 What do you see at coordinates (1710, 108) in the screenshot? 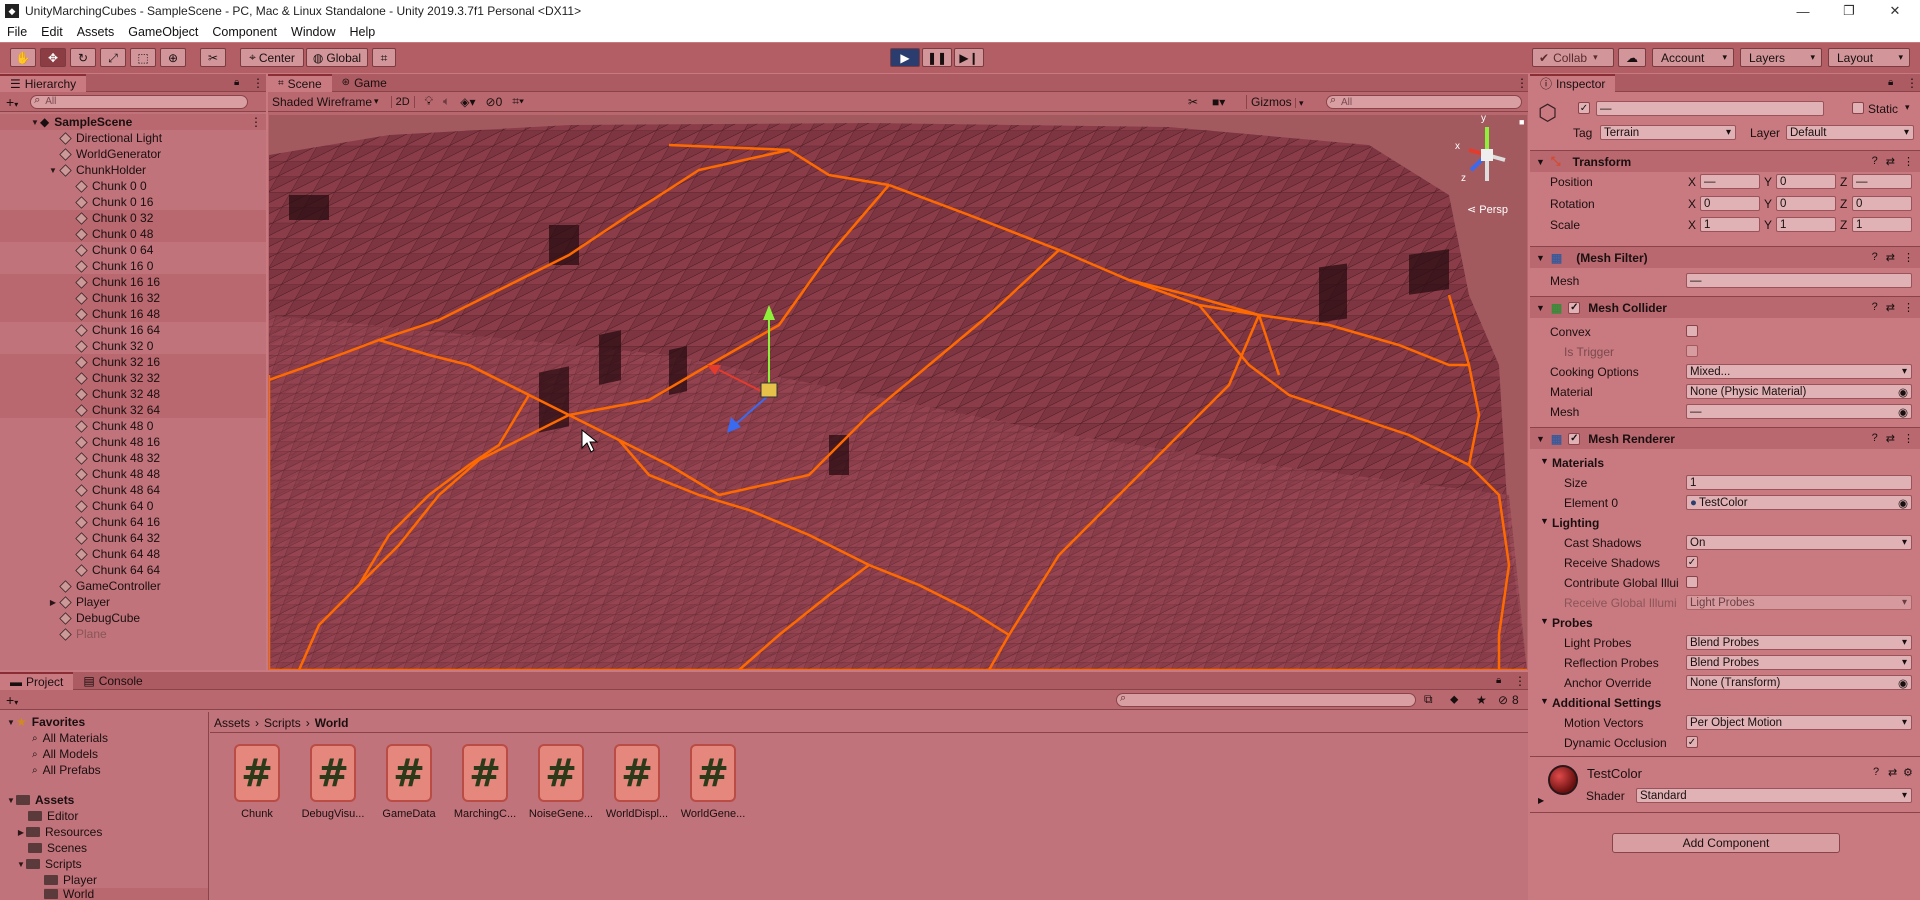
I see `gameobject-name-field: —` at bounding box center [1710, 108].